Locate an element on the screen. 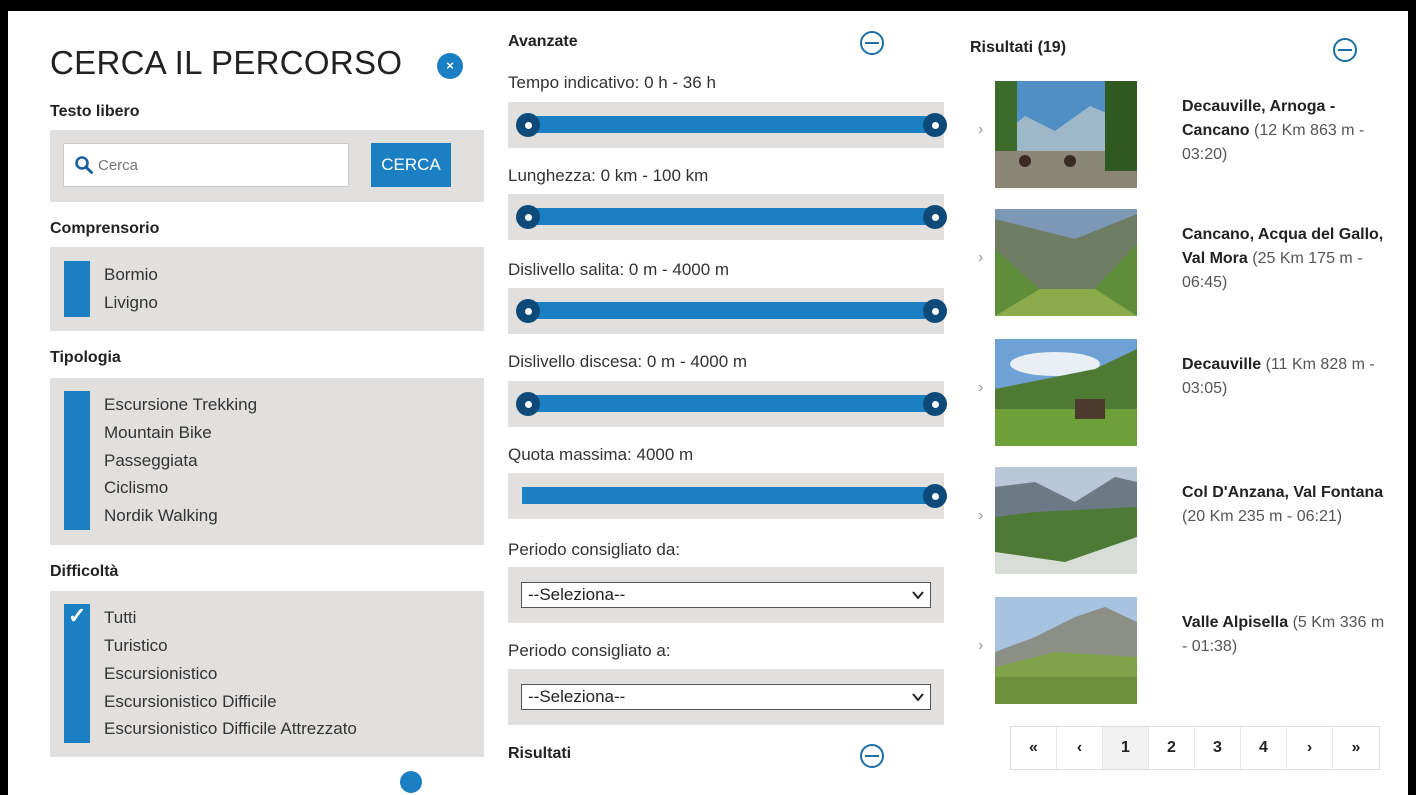 The width and height of the screenshot is (1416, 795). results-heading: Risultati is located at coordinates (540, 753).